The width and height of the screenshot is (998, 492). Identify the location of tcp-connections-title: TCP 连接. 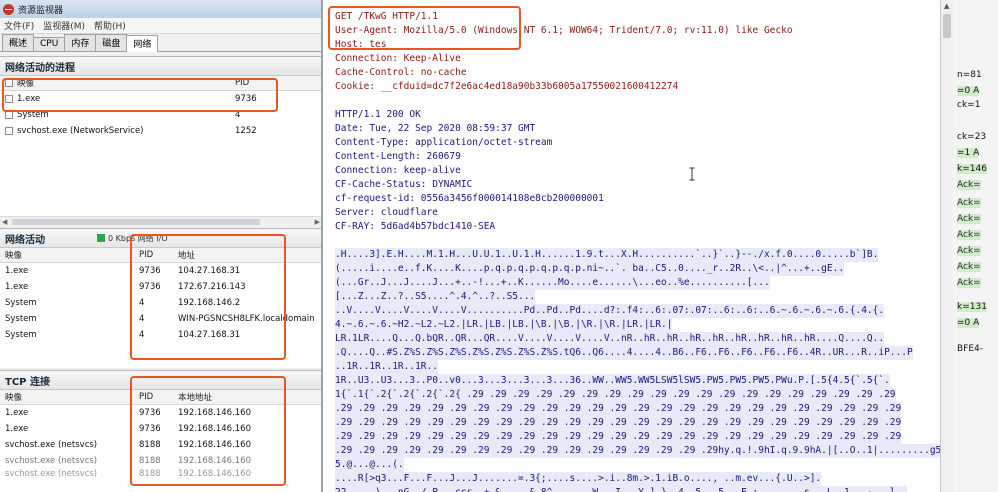
(27, 382).